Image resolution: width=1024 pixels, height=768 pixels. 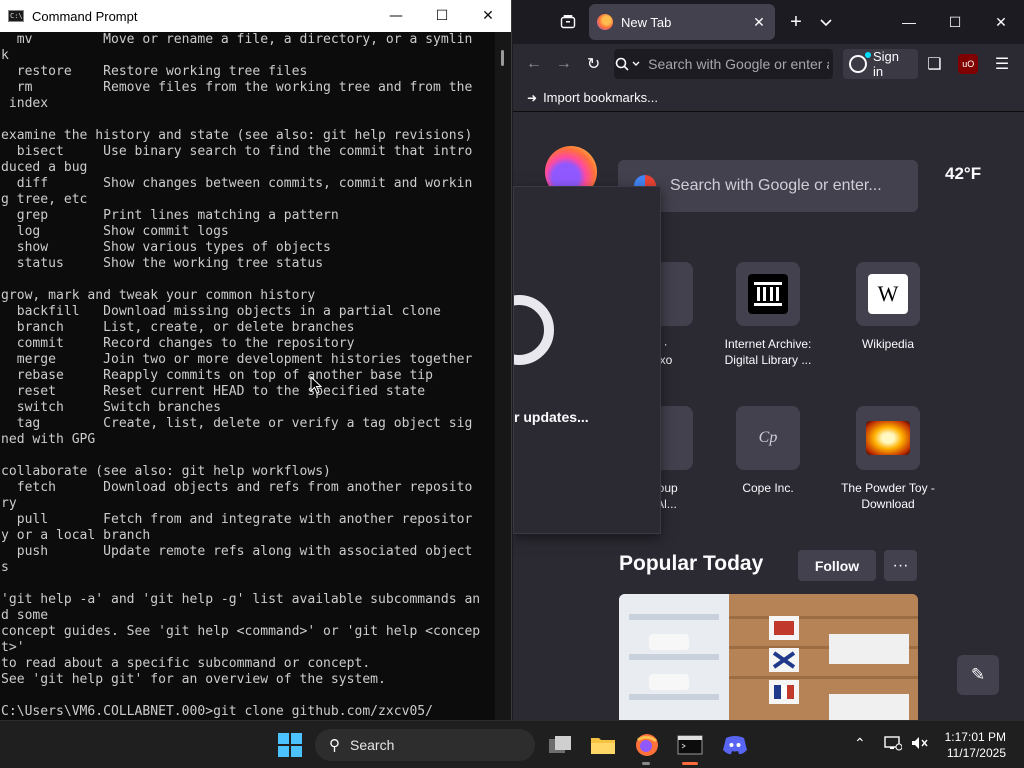 What do you see at coordinates (860, 743) in the screenshot?
I see `show-hidden-icons-chevron-icon: ⌃` at bounding box center [860, 743].